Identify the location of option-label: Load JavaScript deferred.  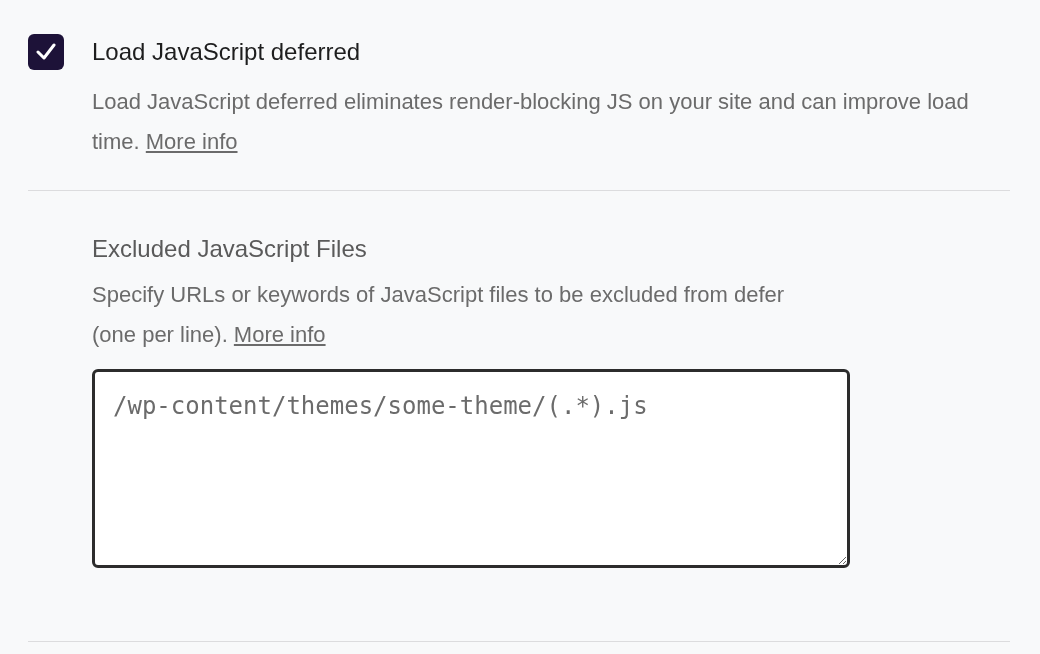
(227, 52).